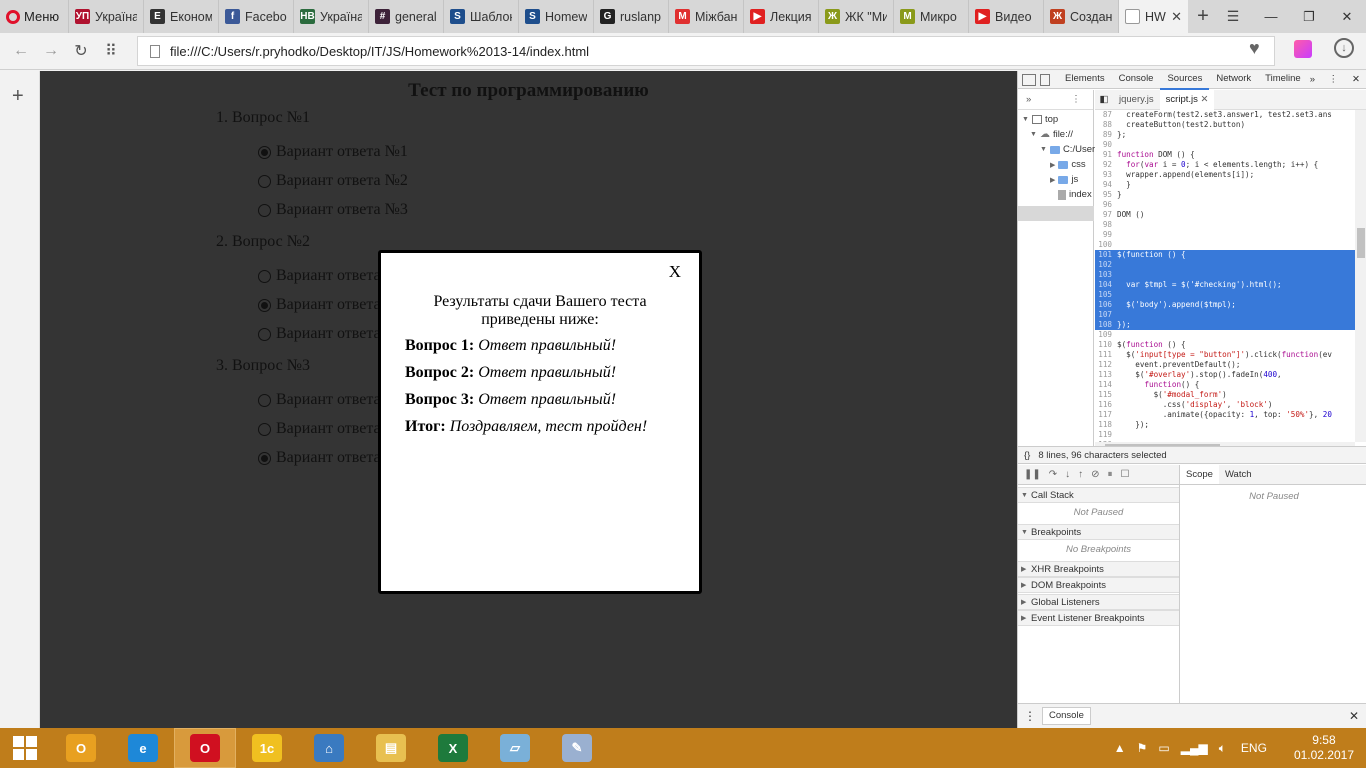 The width and height of the screenshot is (1366, 768). What do you see at coordinates (675, 272) in the screenshot?
I see `modal-close-button: X` at bounding box center [675, 272].